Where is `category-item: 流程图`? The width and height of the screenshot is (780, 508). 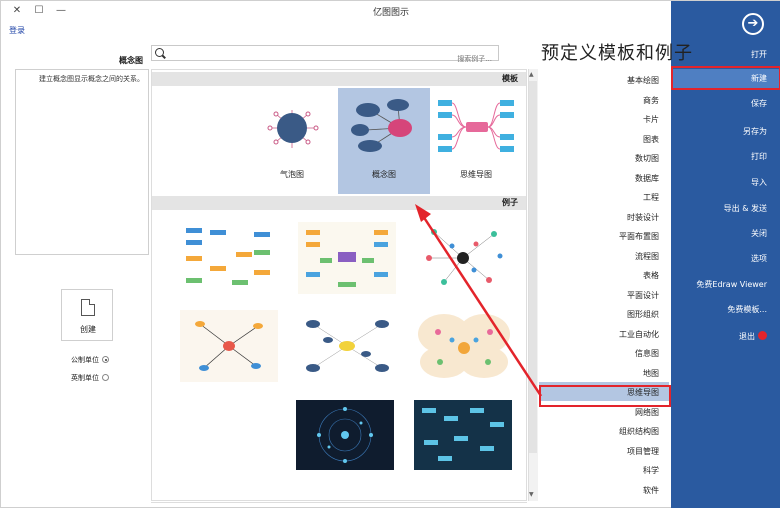 category-item: 流程图 is located at coordinates (647, 256).